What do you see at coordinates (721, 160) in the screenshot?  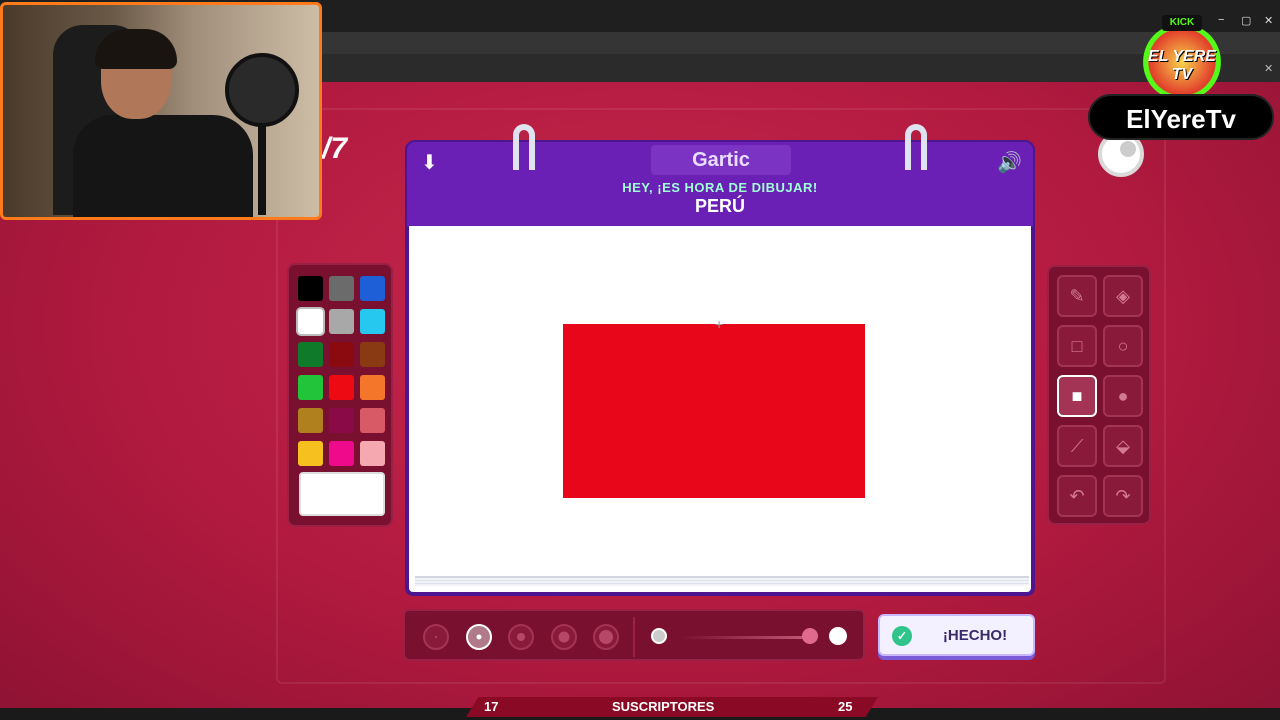 I see `gartic-logo: Gartic` at bounding box center [721, 160].